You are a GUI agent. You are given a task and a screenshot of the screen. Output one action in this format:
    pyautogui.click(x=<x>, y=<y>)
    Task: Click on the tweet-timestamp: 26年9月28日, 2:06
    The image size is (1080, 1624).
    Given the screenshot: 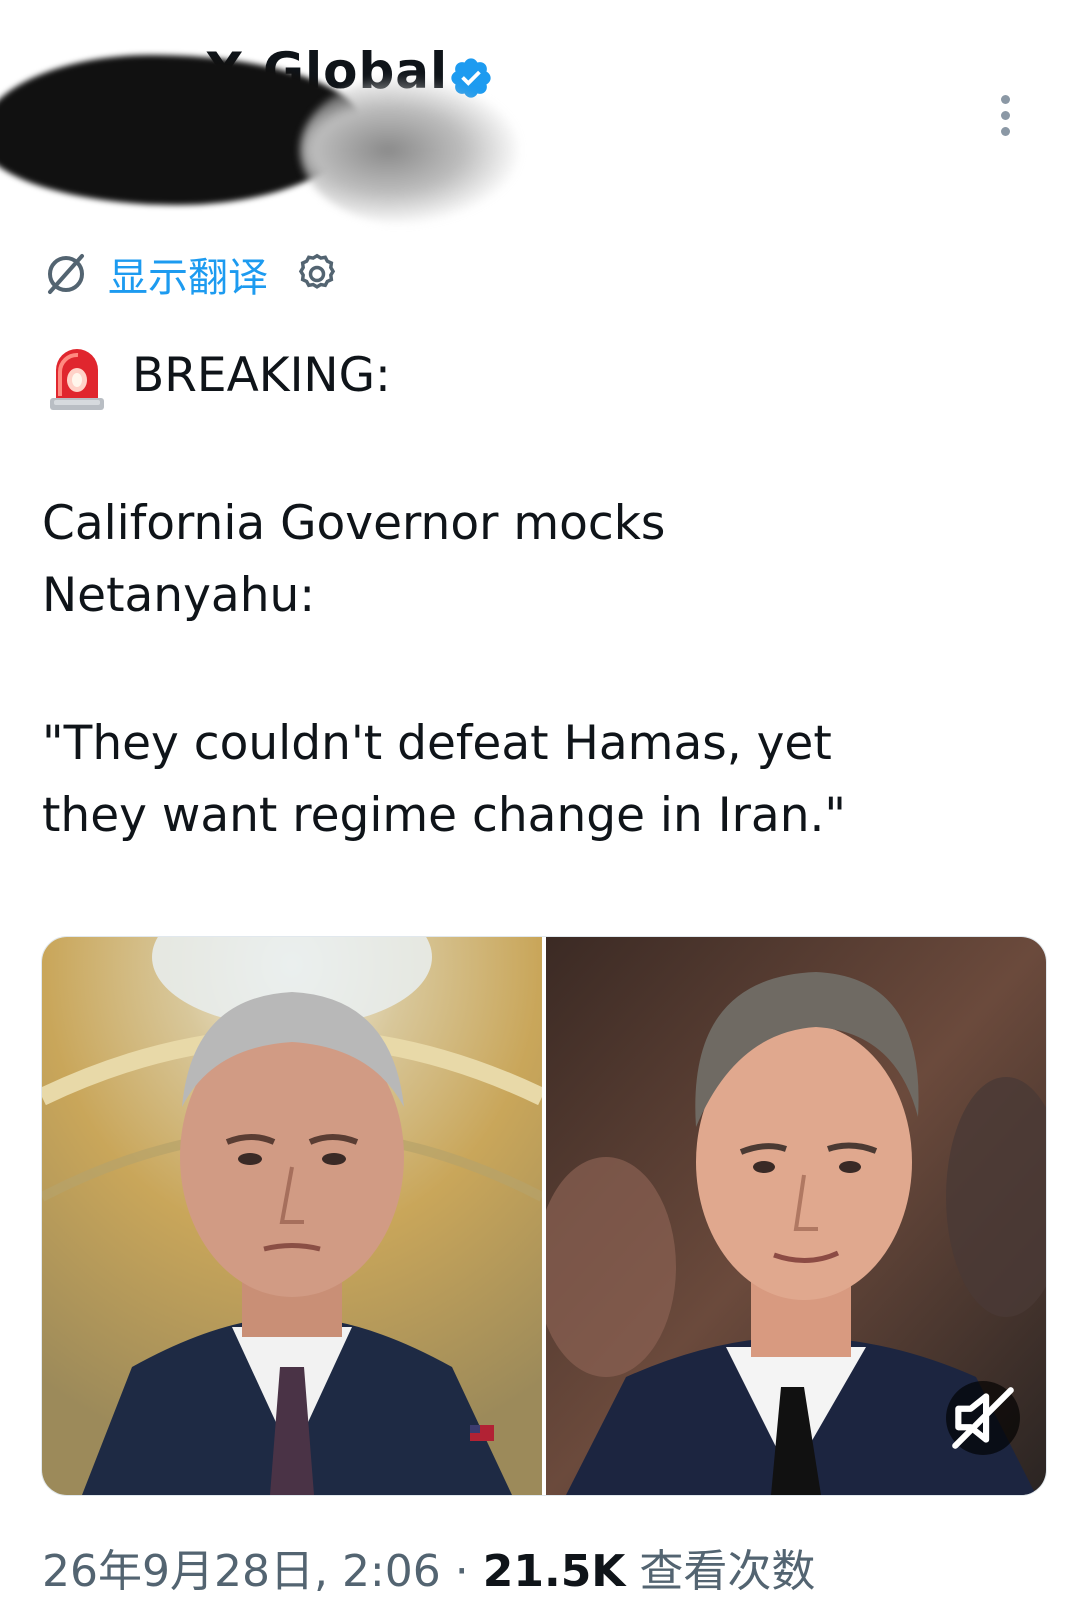 What is the action you would take?
    pyautogui.click(x=241, y=1571)
    